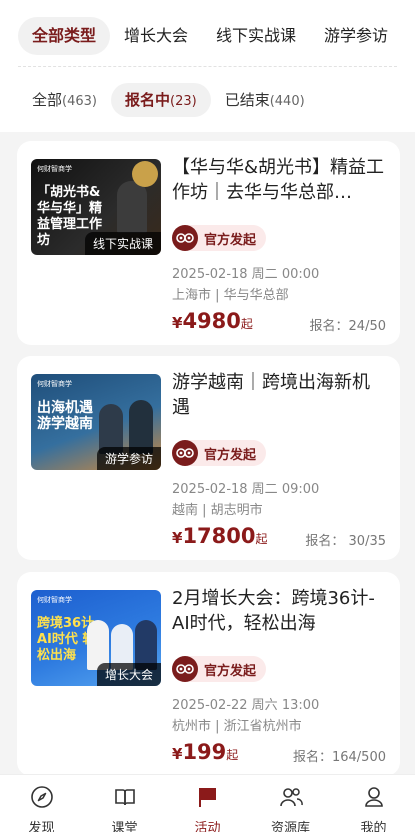  I want to click on type-tabs: 全部类型 增长大会 线下实战课 游学参访, so click(216, 36).